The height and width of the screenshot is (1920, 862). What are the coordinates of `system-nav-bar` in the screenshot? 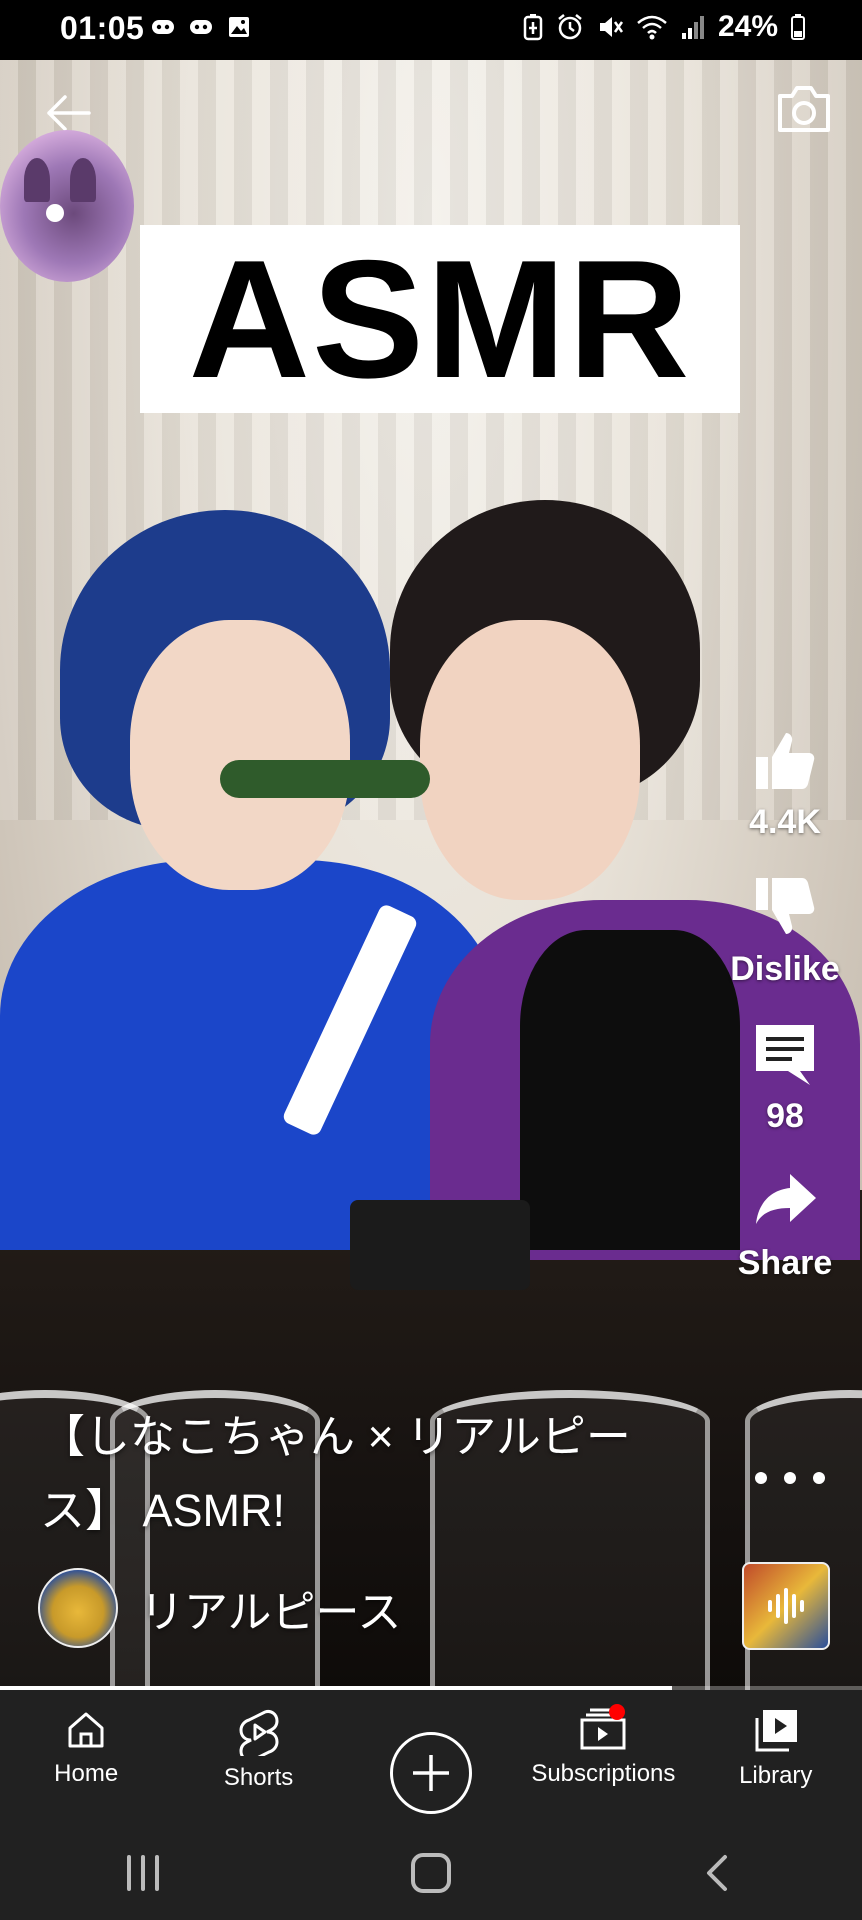 It's located at (431, 1875).